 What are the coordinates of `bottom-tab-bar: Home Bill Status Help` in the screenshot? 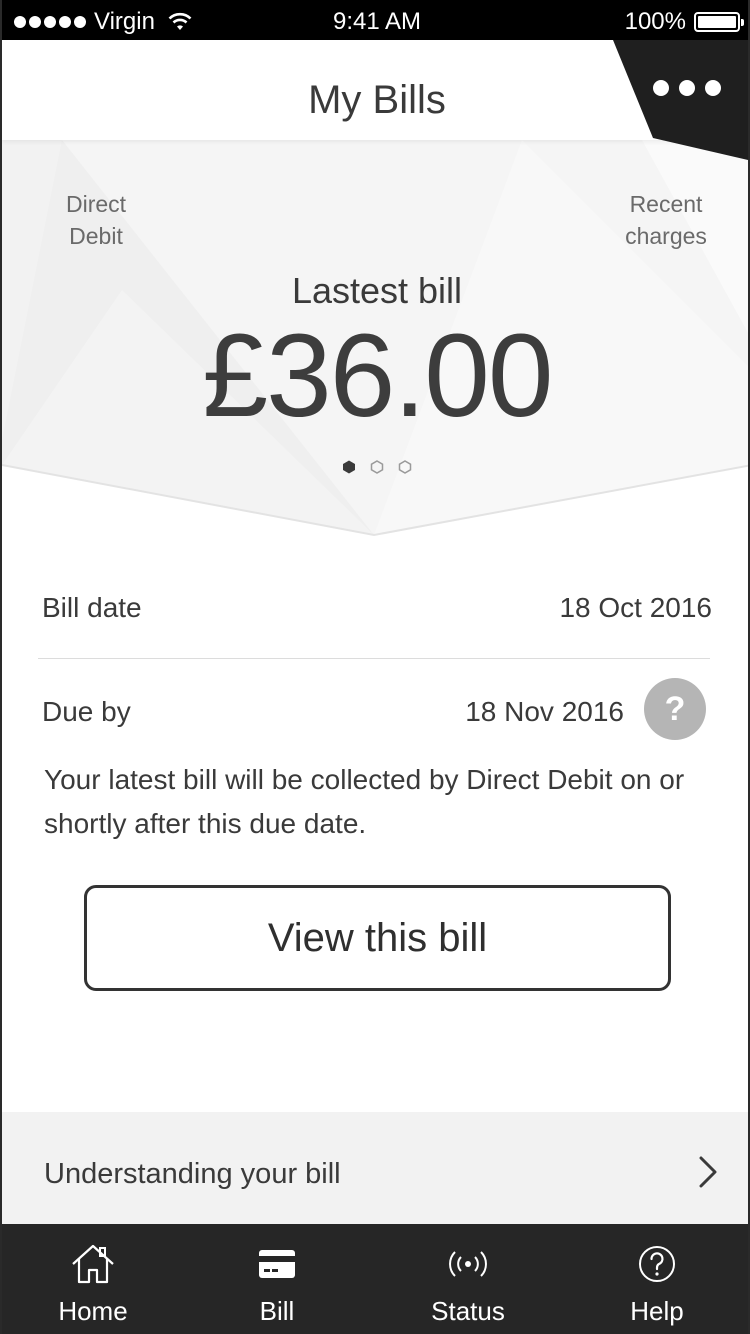 It's located at (375, 1279).